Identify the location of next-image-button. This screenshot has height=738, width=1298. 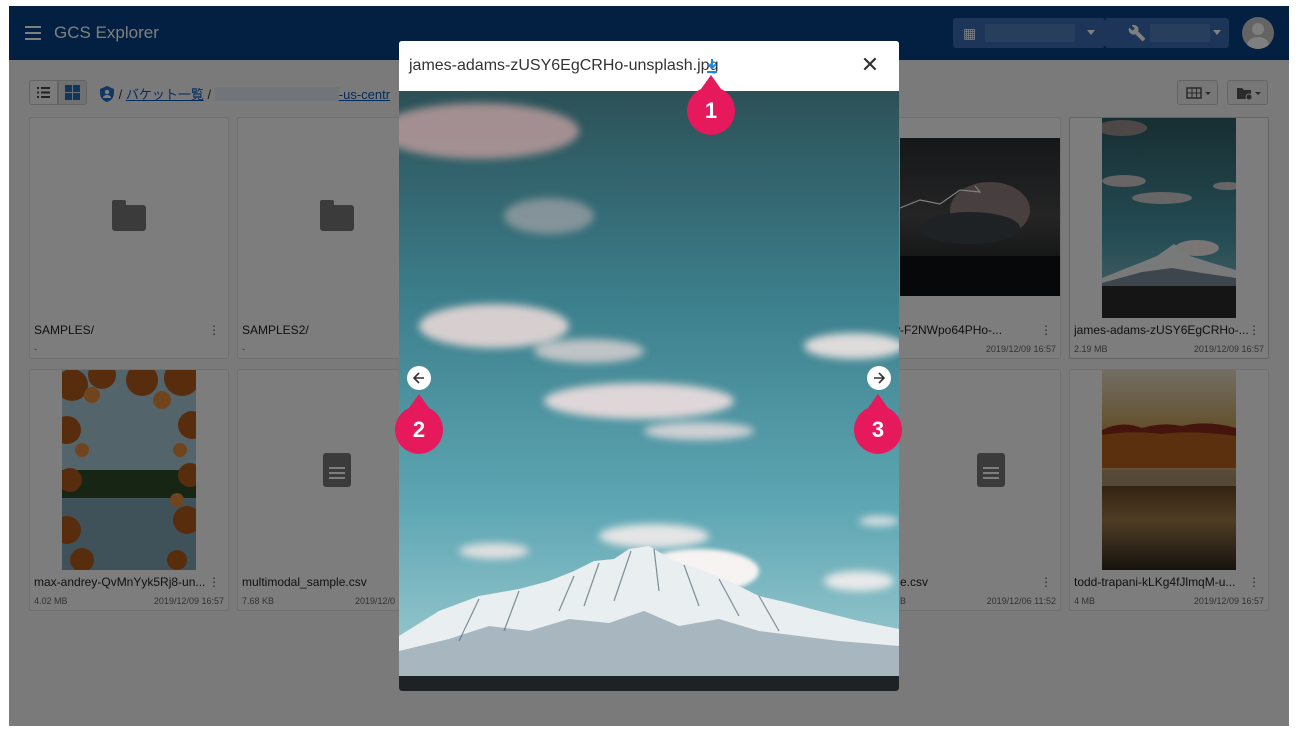
(879, 378).